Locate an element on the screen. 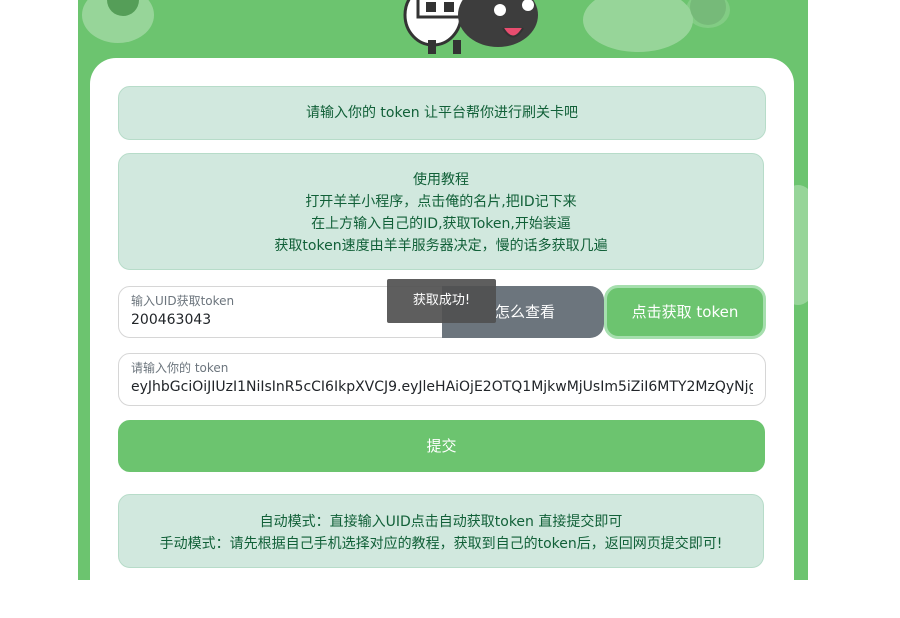 The image size is (900, 618). tutorial-line: 获取token速度由羊羊服务器决定，慢的话多获取几遍 is located at coordinates (441, 246).